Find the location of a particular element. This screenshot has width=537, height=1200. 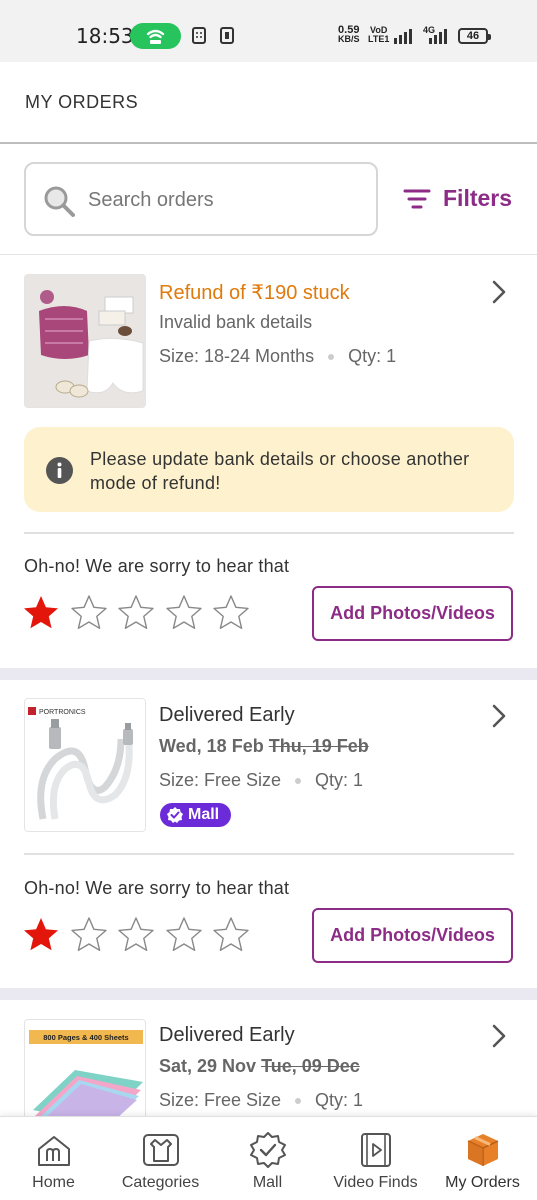

filter-icon is located at coordinates (417, 198).